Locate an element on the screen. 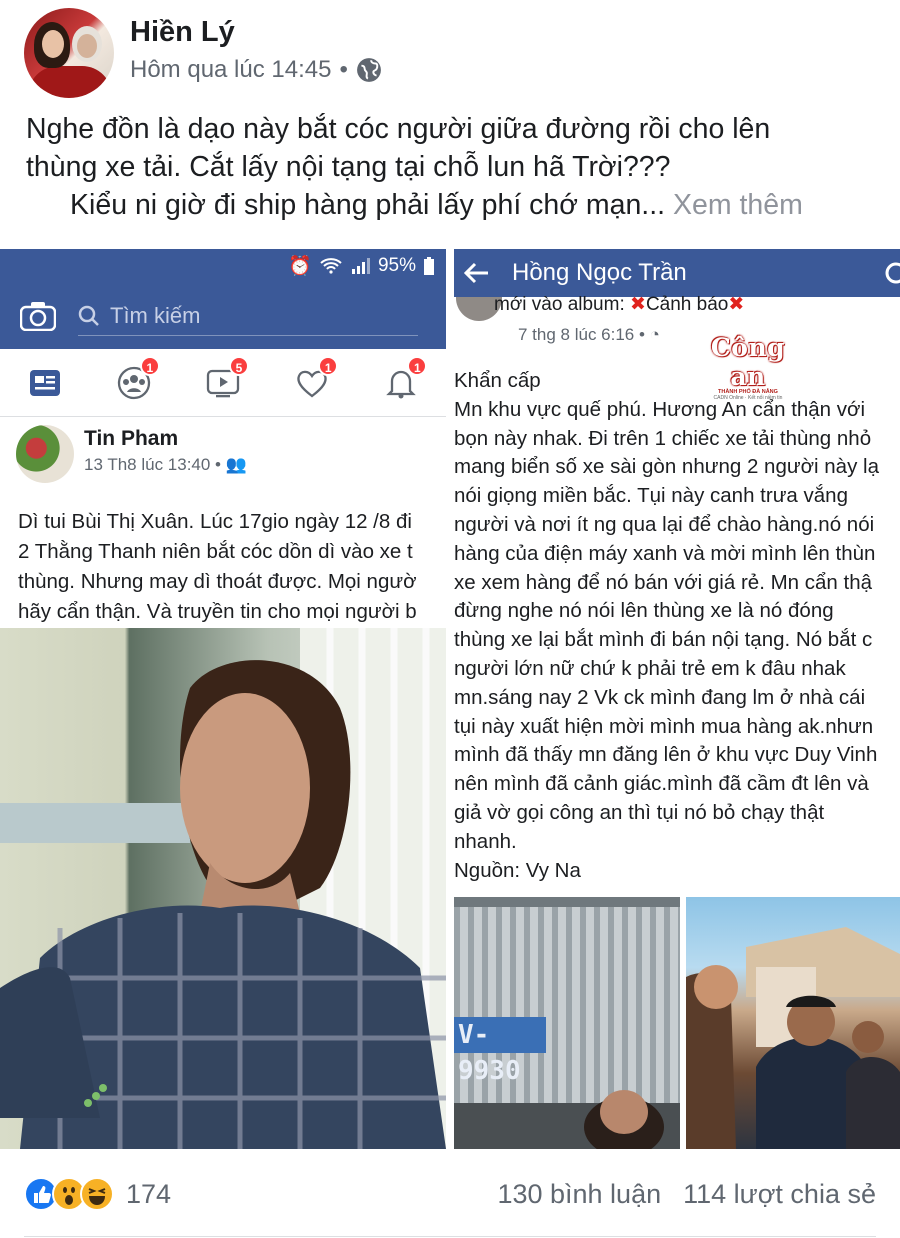 Image resolution: width=900 pixels, height=1238 pixels. footer-divider is located at coordinates (450, 1236).